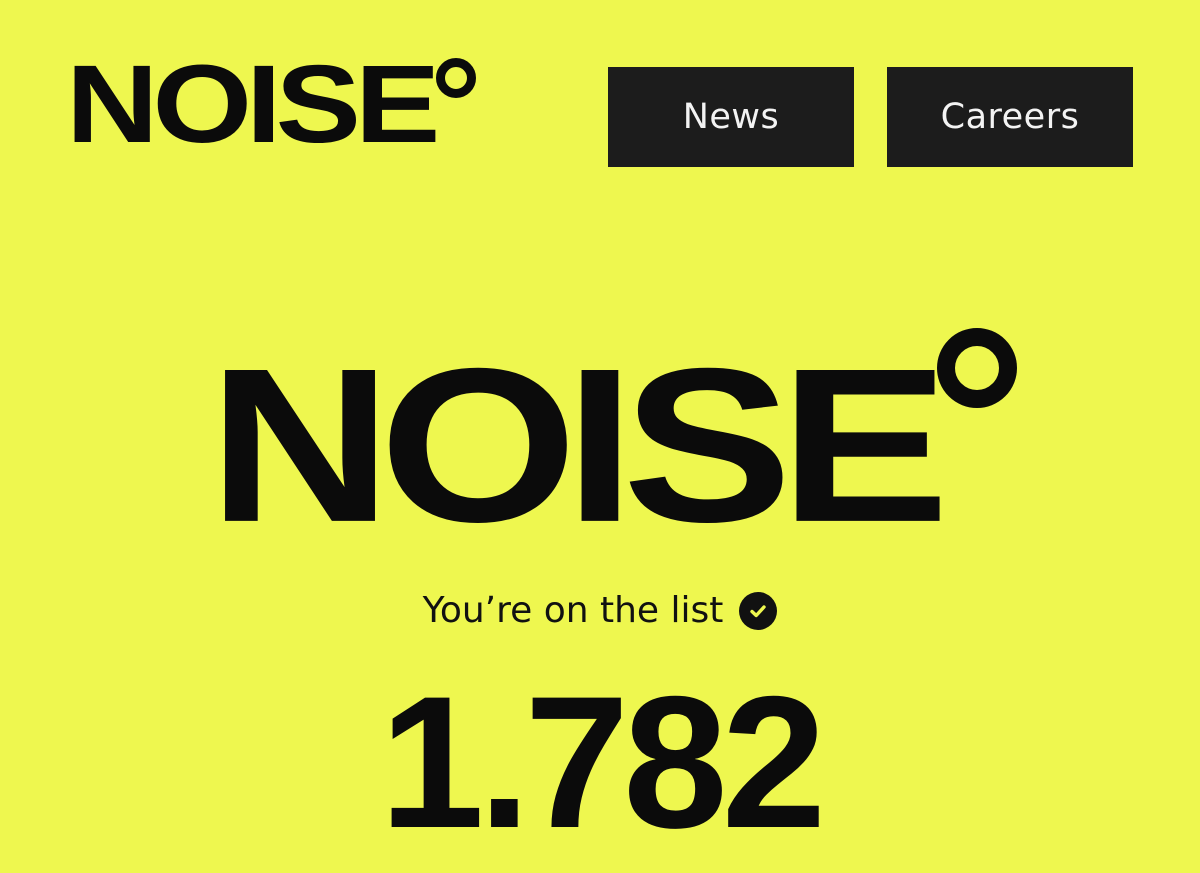 The width and height of the screenshot is (1200, 873). Describe the element at coordinates (456, 78) in the screenshot. I see `logo-degree-icon` at that location.